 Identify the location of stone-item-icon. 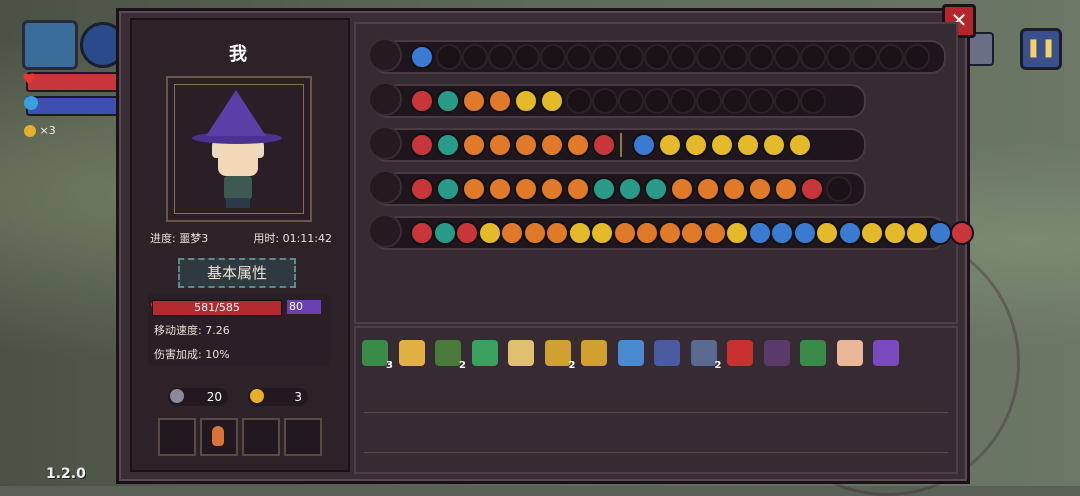
(703, 353).